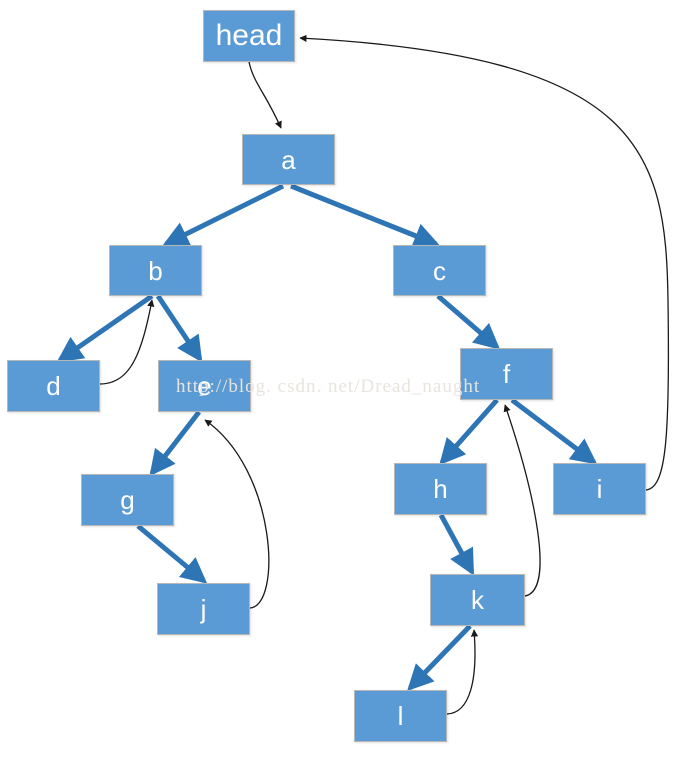 The width and height of the screenshot is (676, 759). What do you see at coordinates (265, 95) in the screenshot?
I see `edge-head-a` at bounding box center [265, 95].